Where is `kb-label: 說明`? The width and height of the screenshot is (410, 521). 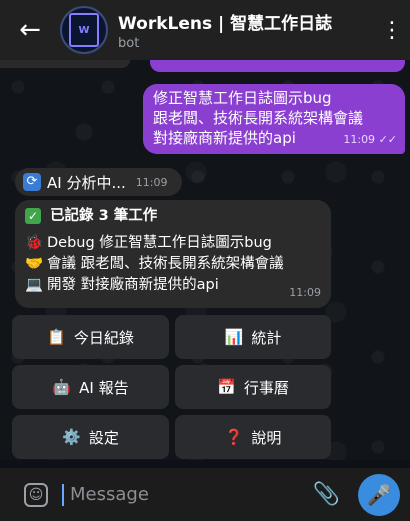 kb-label: 說明 is located at coordinates (266, 437).